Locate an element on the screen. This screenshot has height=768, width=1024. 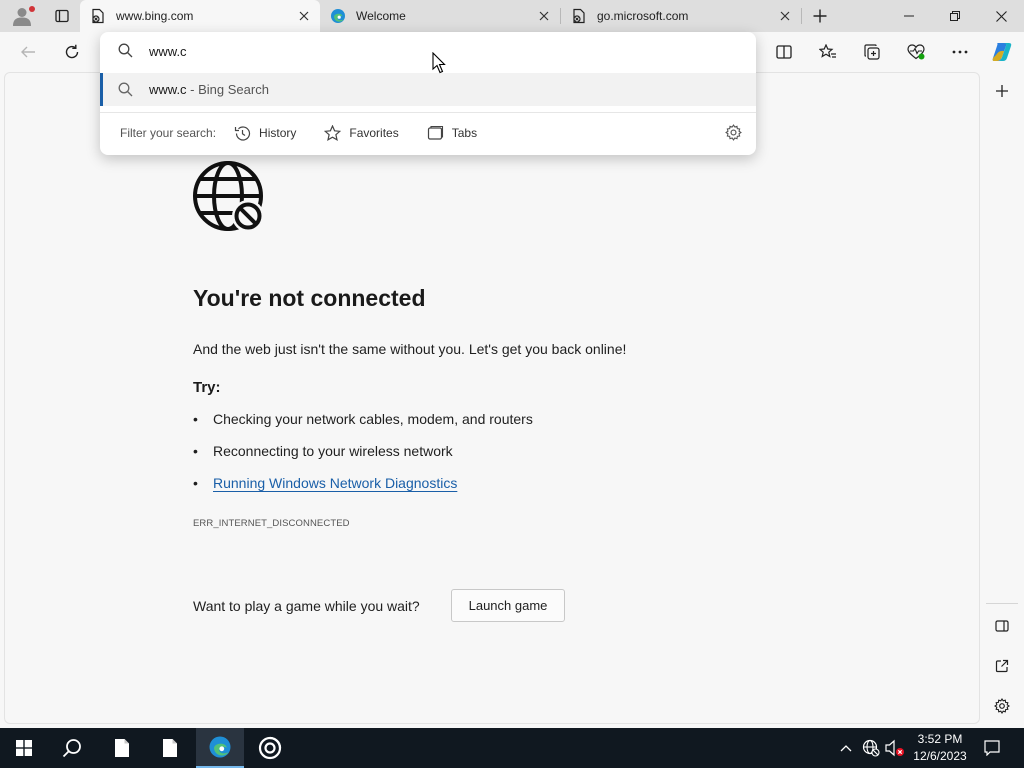
filter-label-tabs: Tabs is located at coordinates (464, 133).